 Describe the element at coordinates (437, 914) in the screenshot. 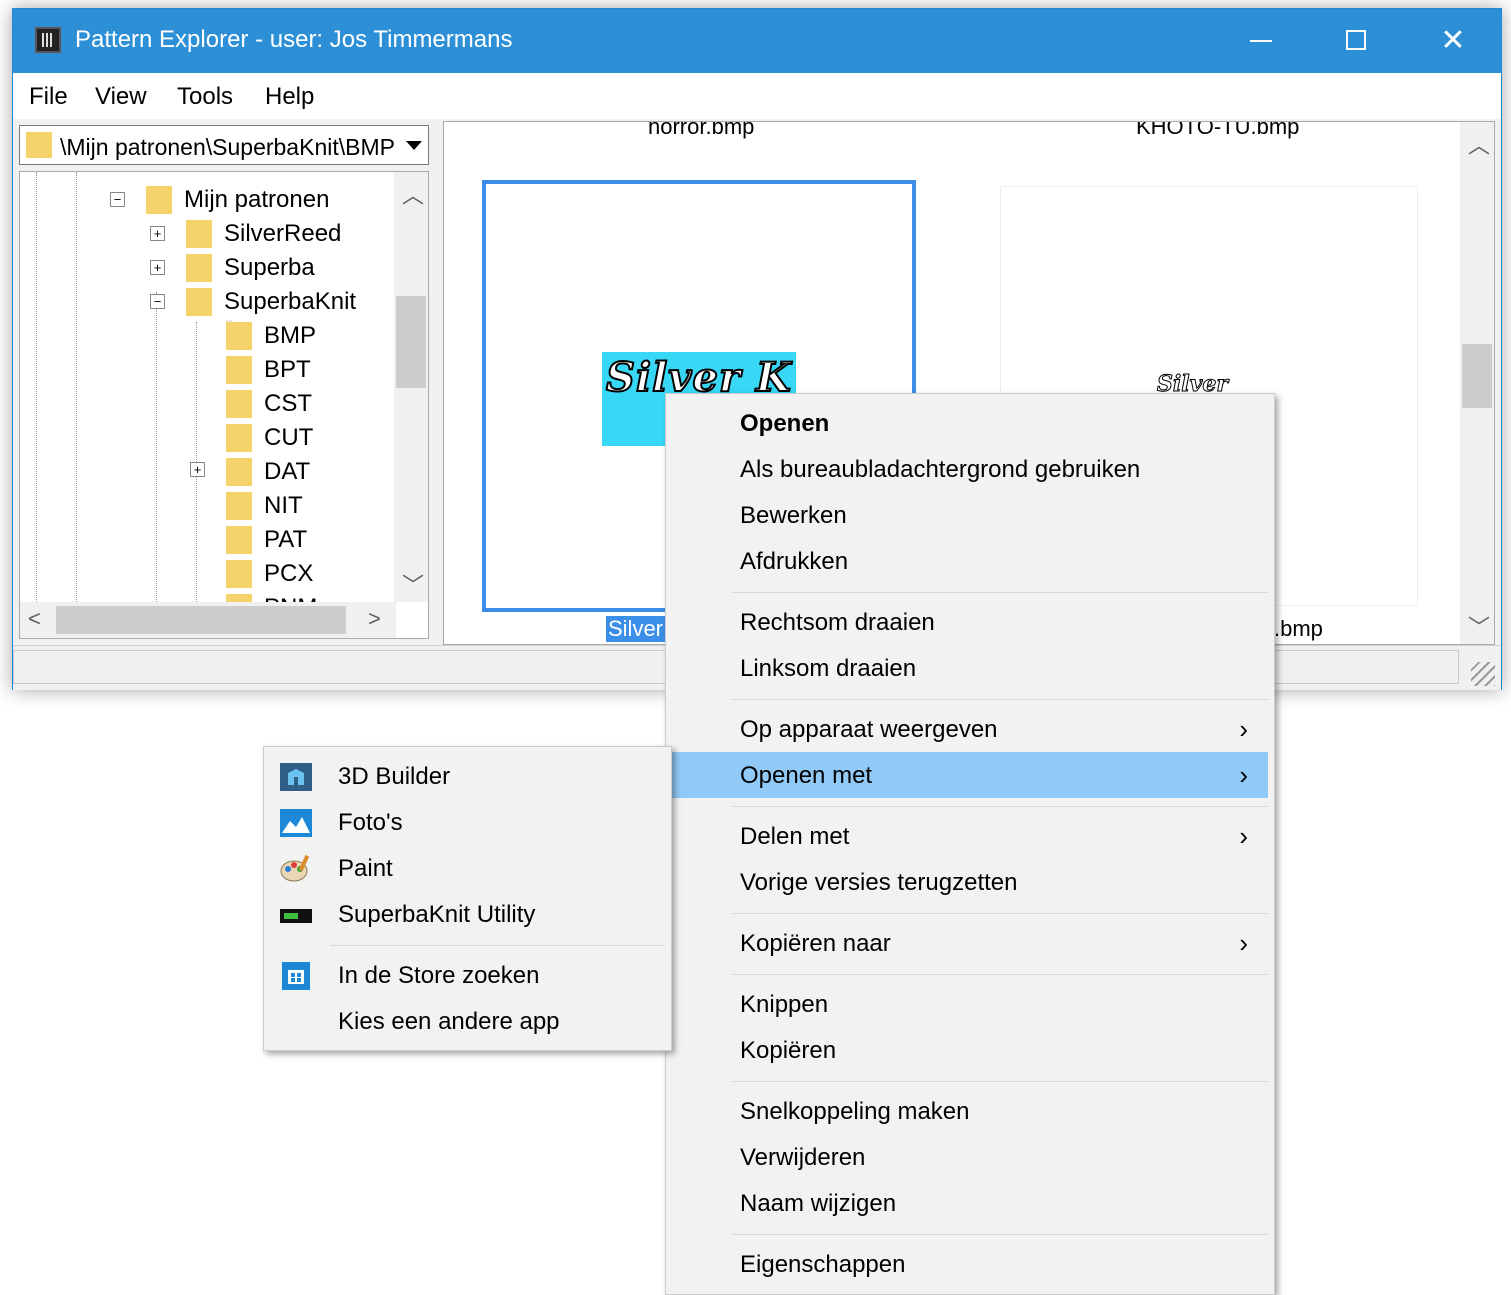

I see `submenu-item-label: SuperbaKnit Utility` at that location.